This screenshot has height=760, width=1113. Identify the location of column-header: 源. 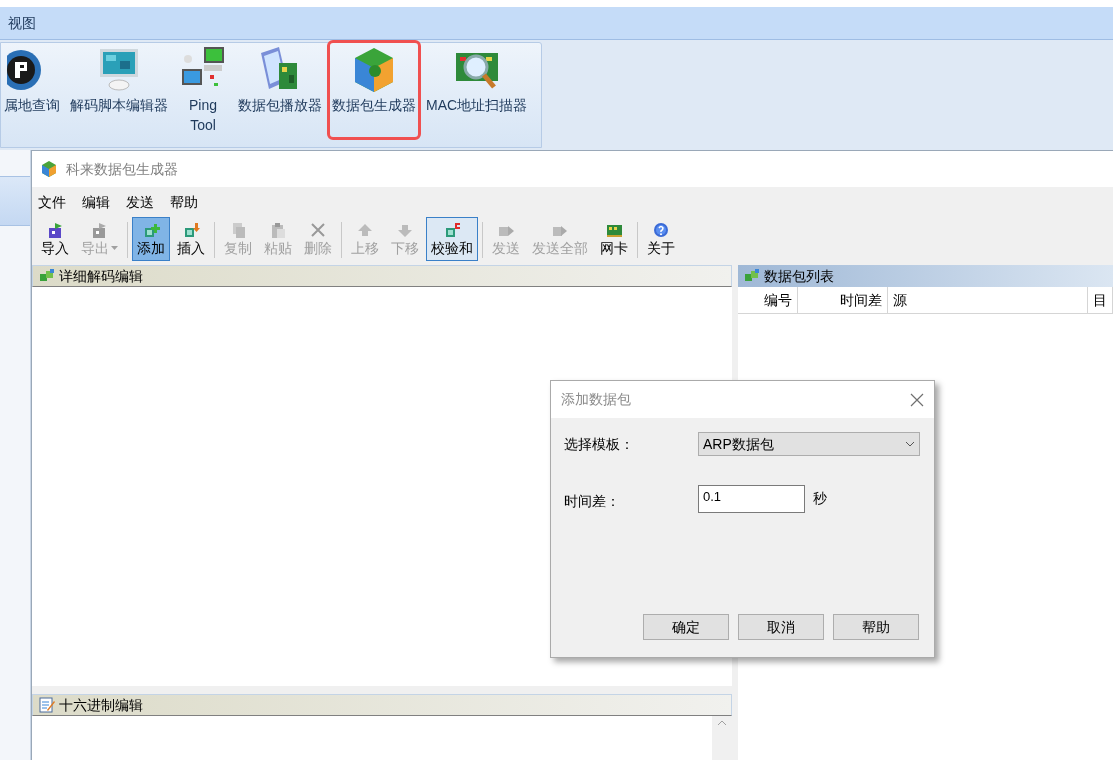
(988, 300).